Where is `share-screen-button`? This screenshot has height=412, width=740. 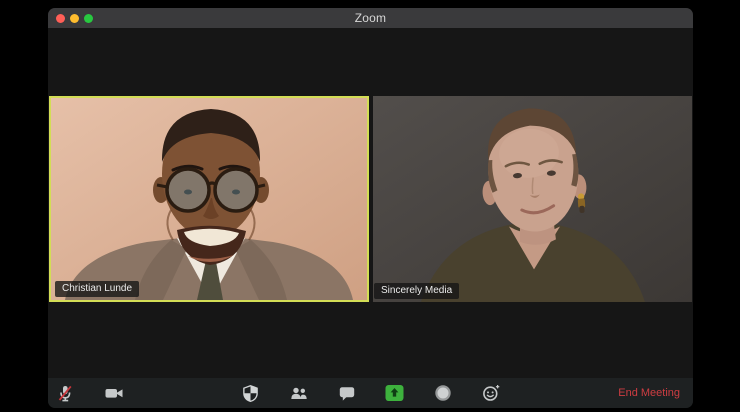
share-screen-button is located at coordinates (395, 393).